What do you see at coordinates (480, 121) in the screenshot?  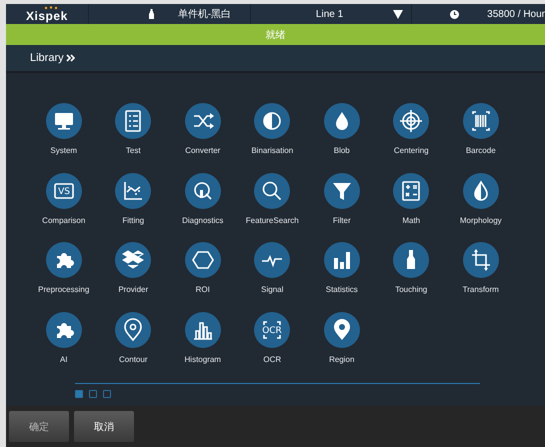 I see `barcode-icon` at bounding box center [480, 121].